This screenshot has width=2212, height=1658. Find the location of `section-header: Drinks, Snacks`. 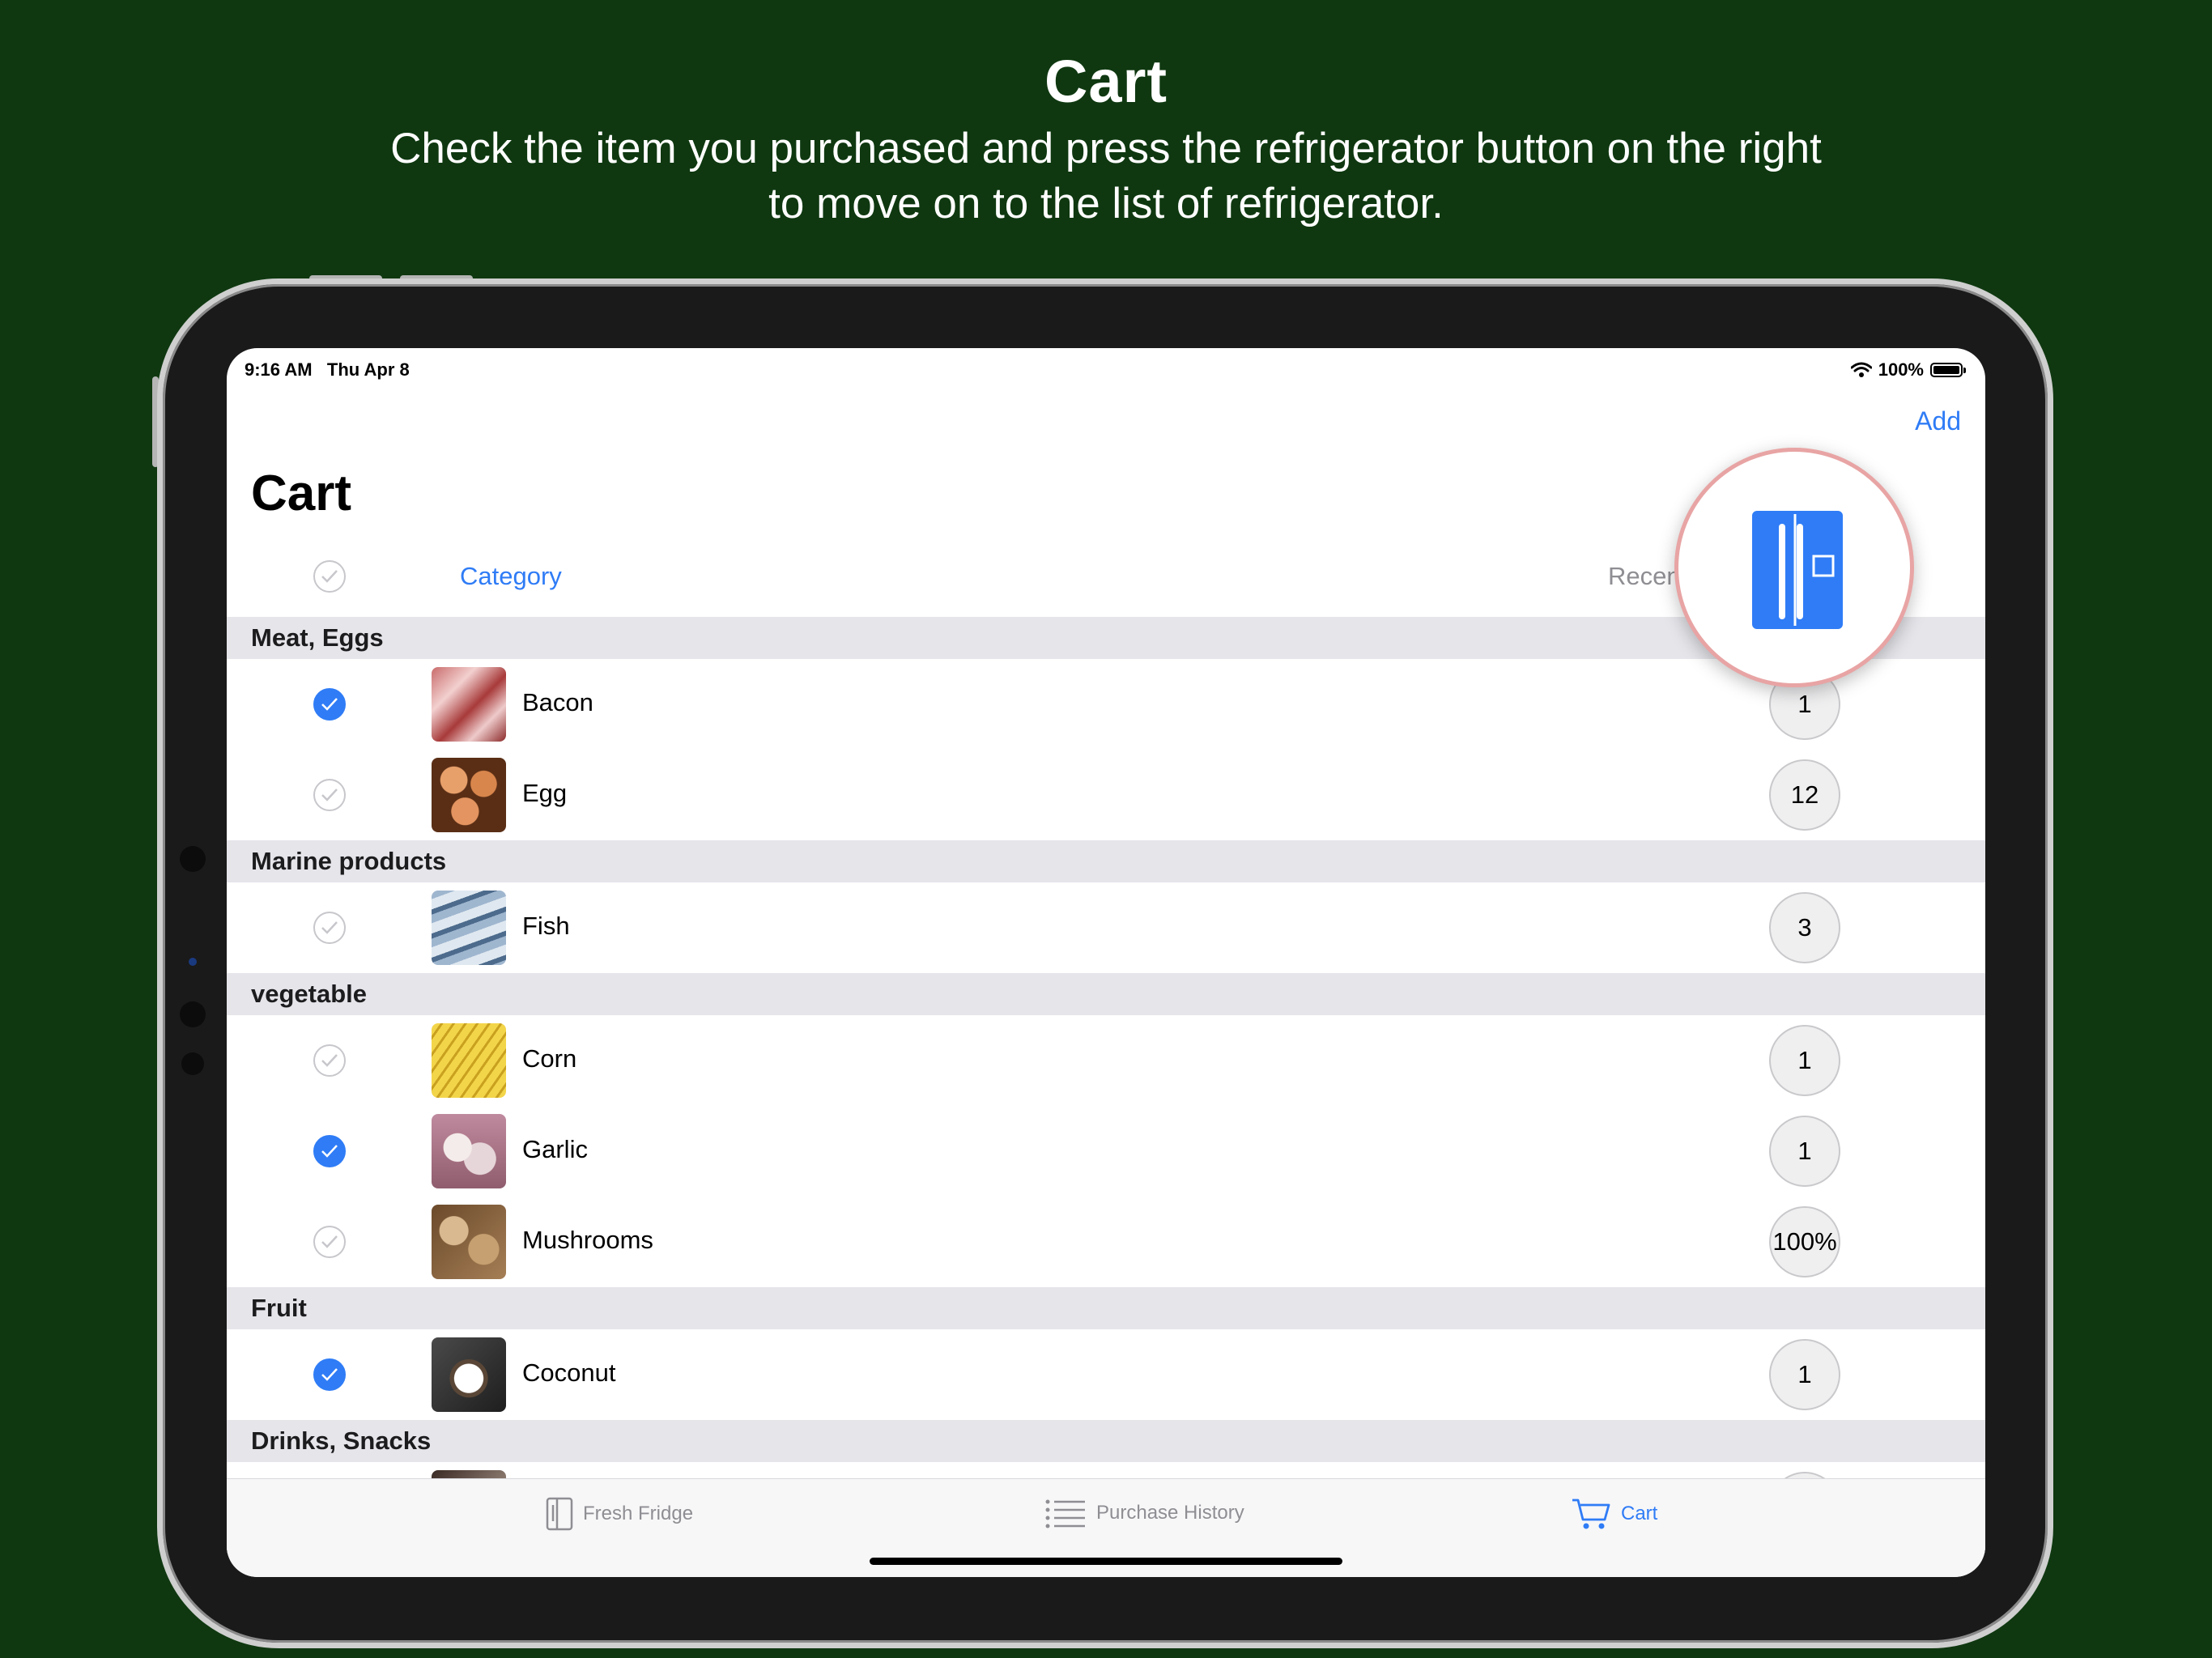

section-header: Drinks, Snacks is located at coordinates (1106, 1441).